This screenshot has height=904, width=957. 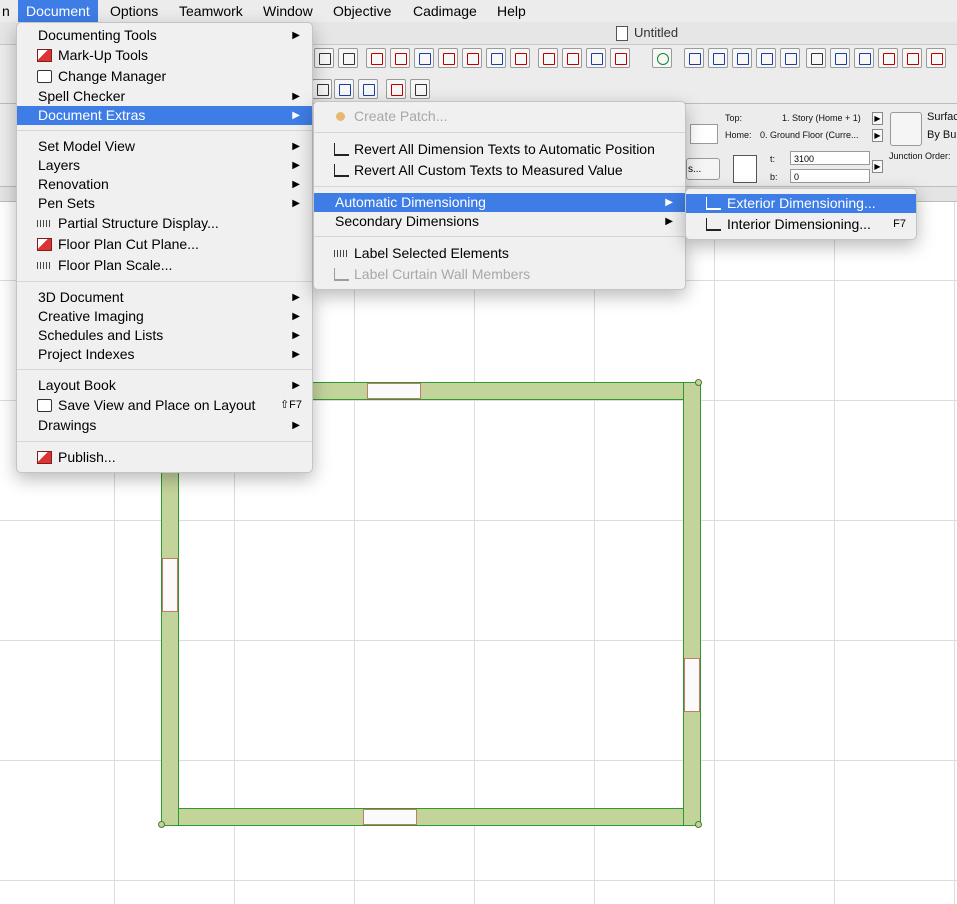 What do you see at coordinates (44, 55) in the screenshot?
I see `markup-icon` at bounding box center [44, 55].